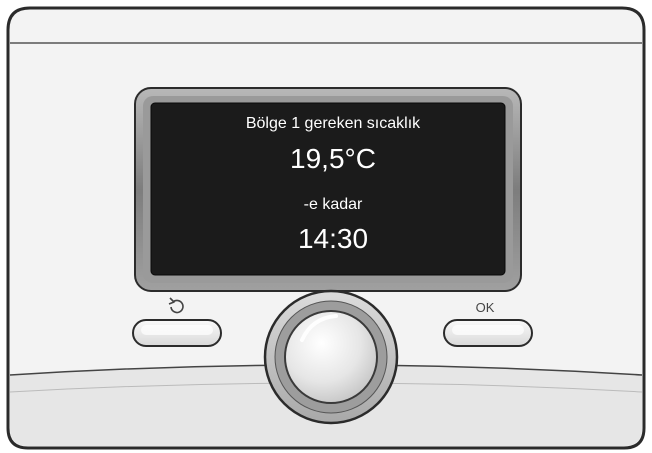 The height and width of the screenshot is (453, 652). Describe the element at coordinates (333, 238) in the screenshot. I see `time-value: 14:30` at that location.